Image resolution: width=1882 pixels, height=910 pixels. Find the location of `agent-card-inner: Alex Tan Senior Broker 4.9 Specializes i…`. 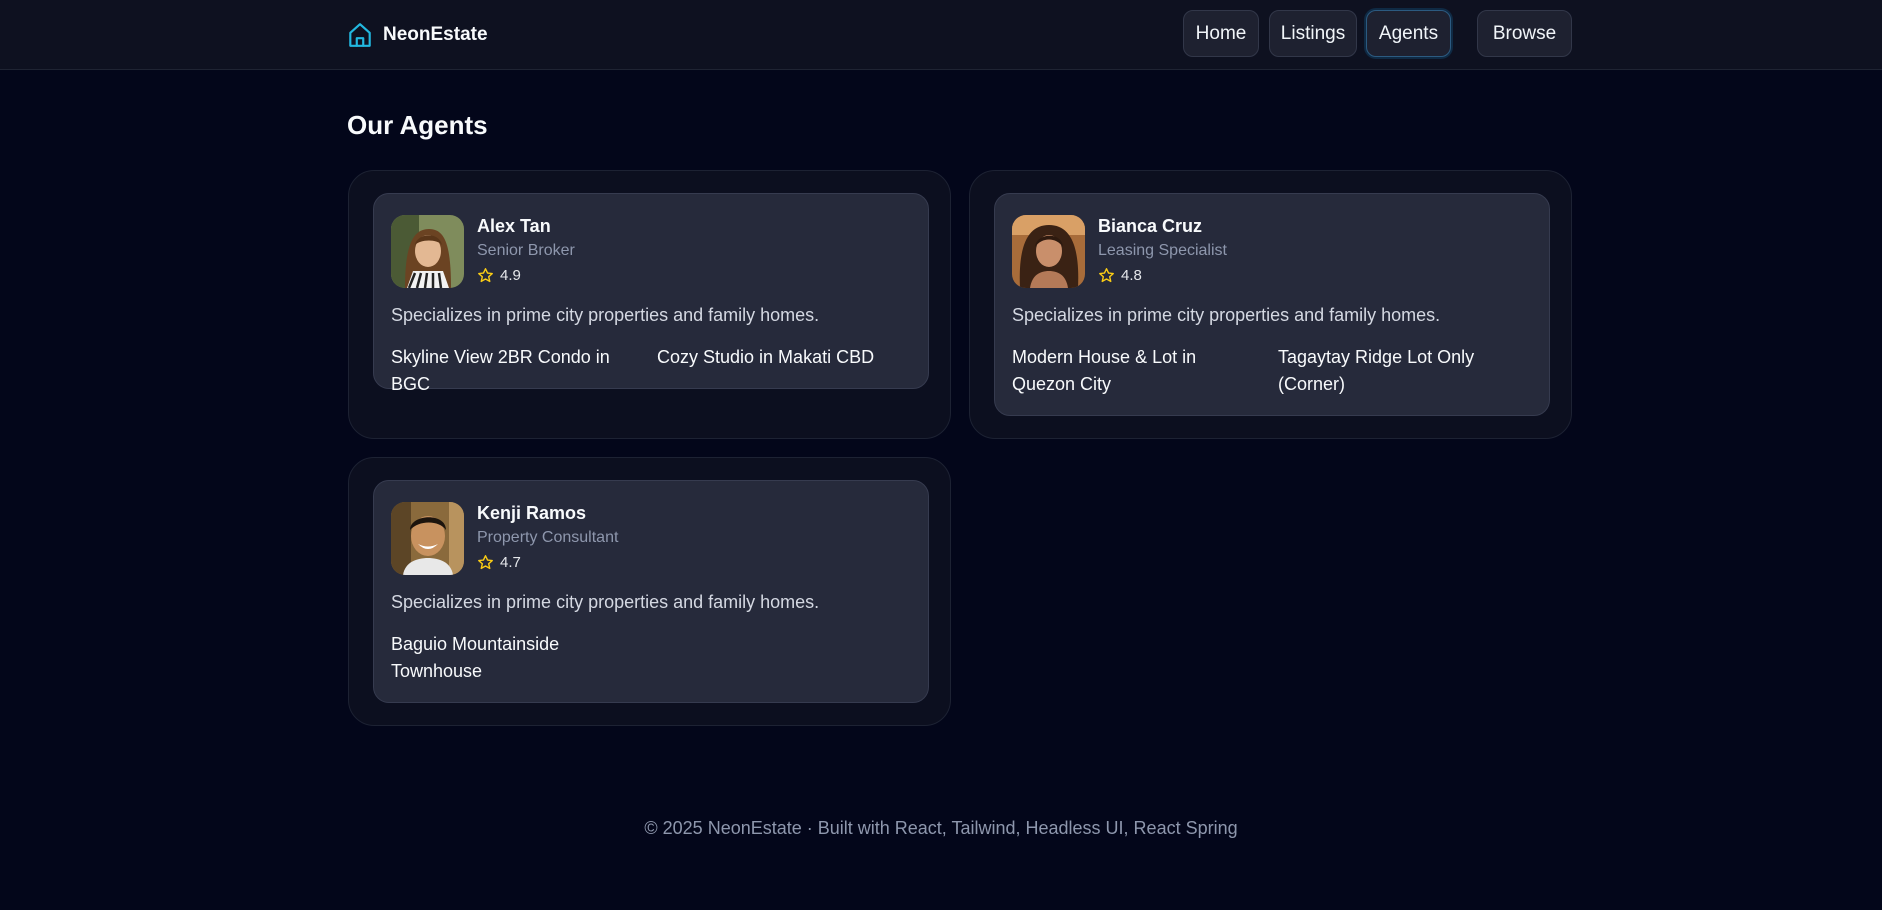

agent-card-inner: Alex Tan Senior Broker 4.9 Specializes i… is located at coordinates (651, 293).